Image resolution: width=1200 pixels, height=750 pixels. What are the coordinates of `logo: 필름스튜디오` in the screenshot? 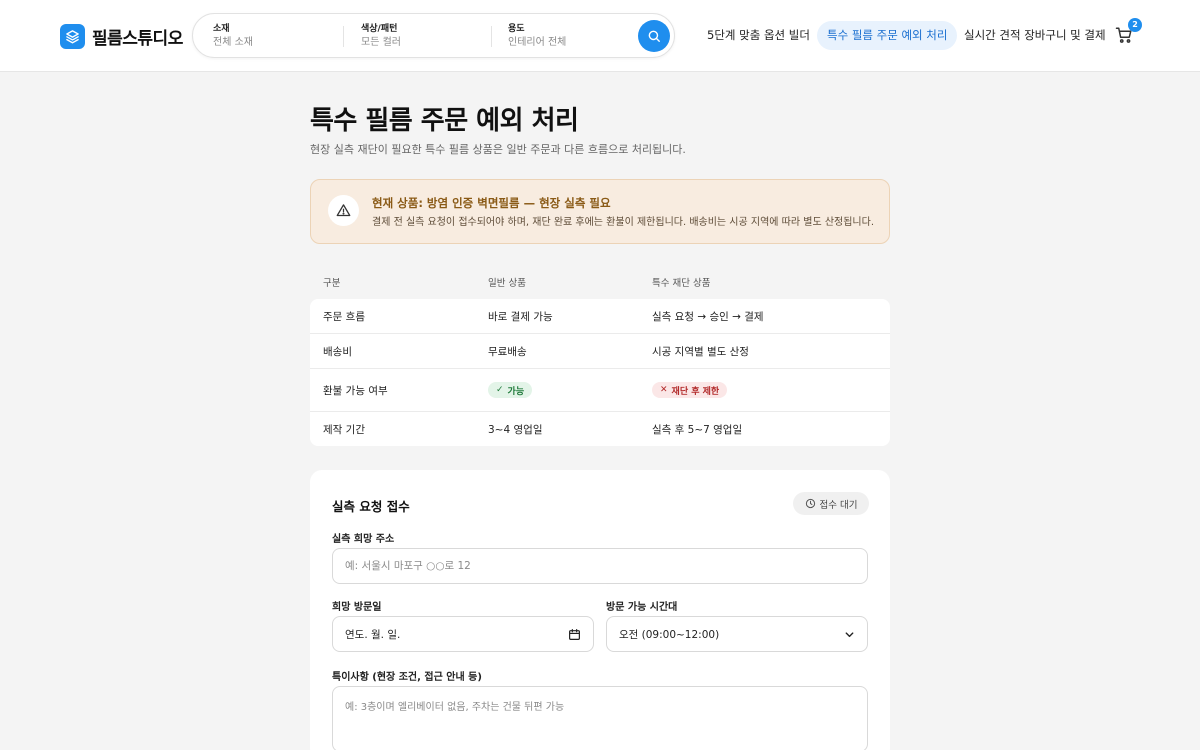 It's located at (121, 36).